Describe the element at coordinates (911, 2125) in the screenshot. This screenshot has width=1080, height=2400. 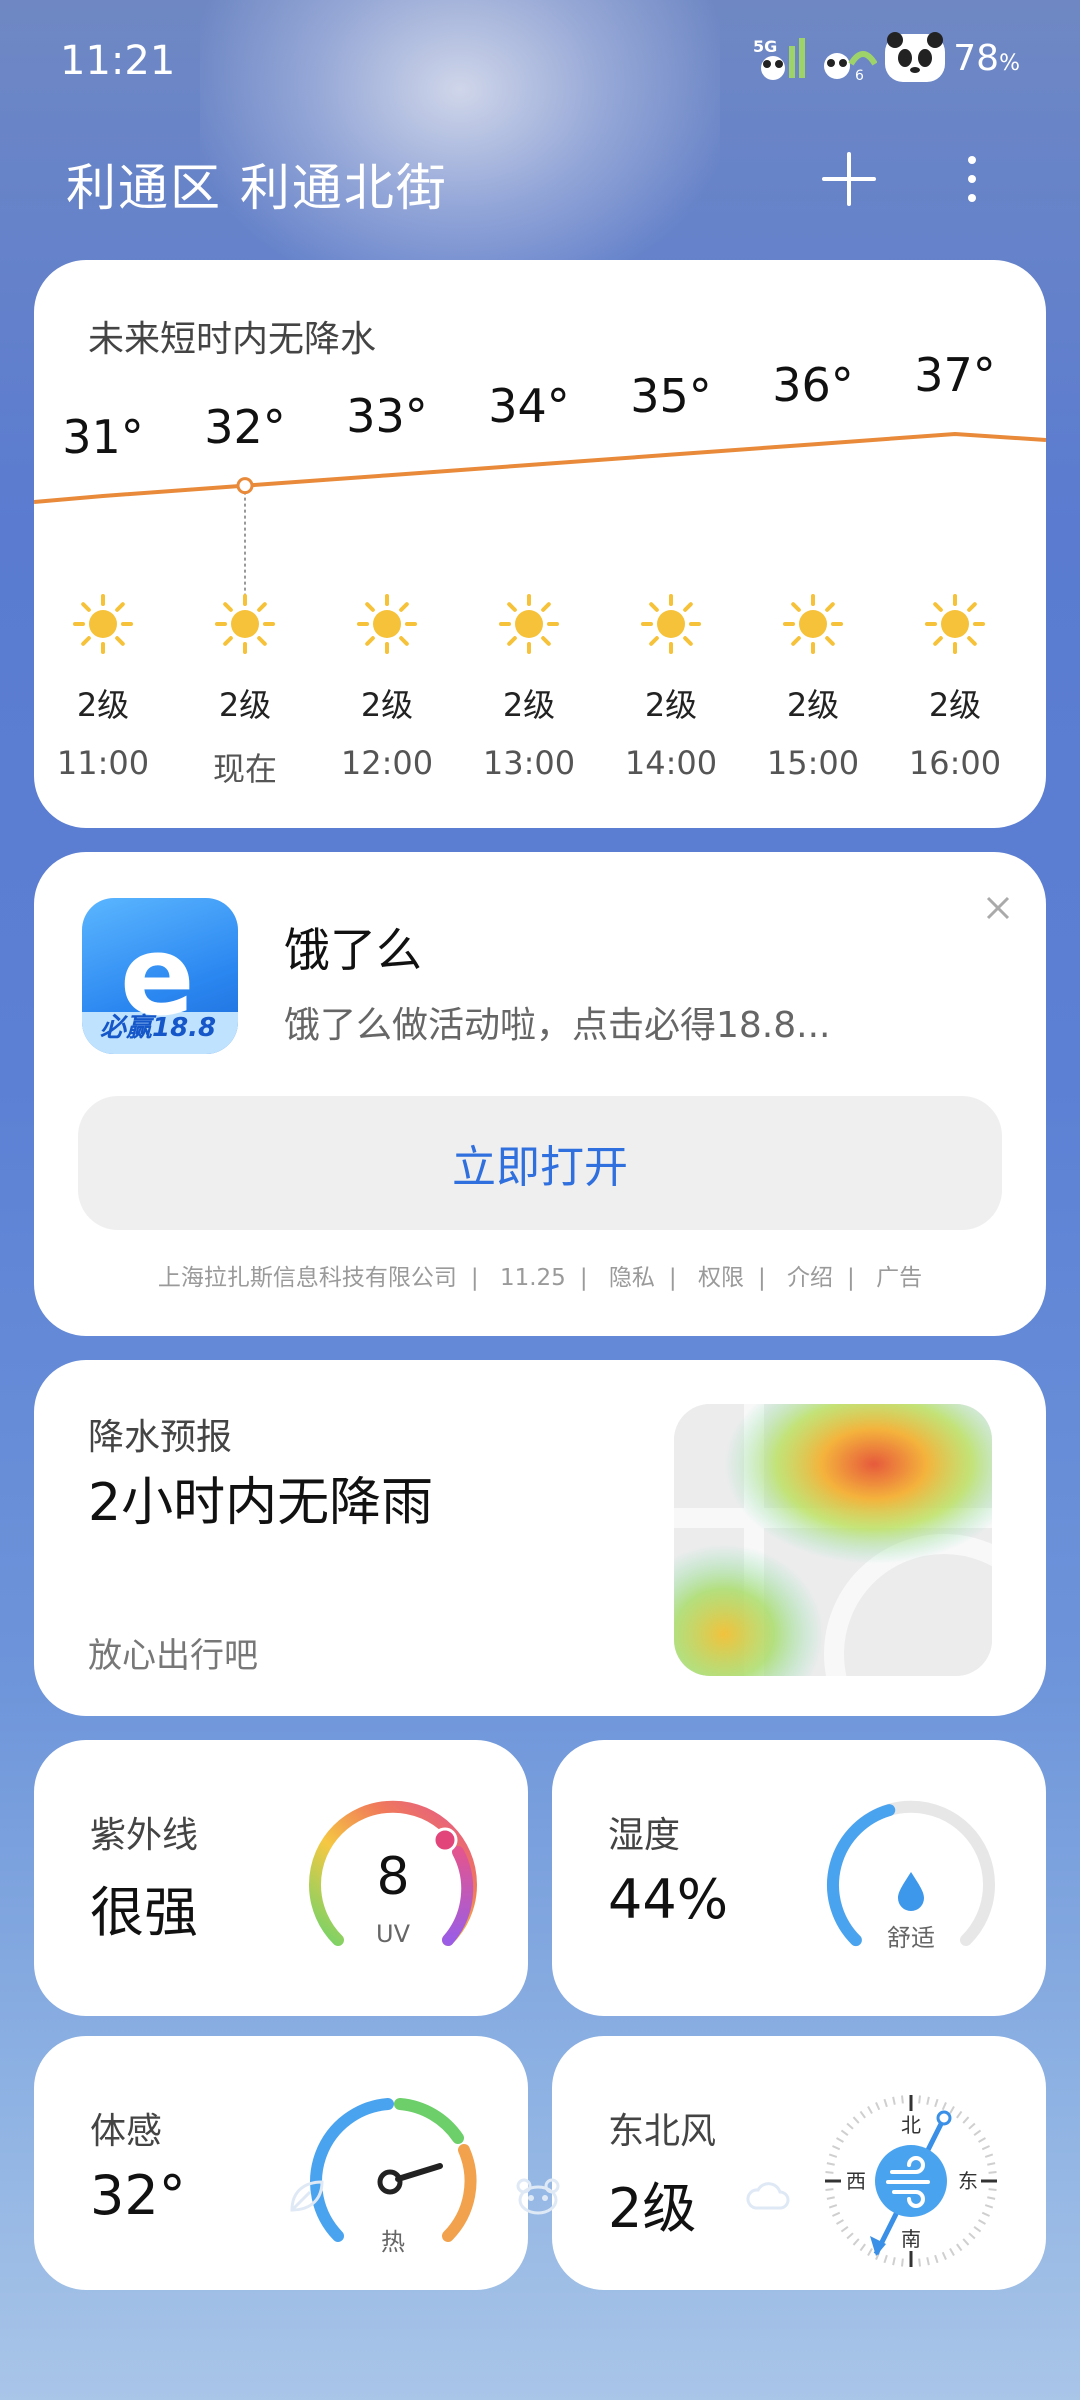
I see `compass-north: 北` at that location.